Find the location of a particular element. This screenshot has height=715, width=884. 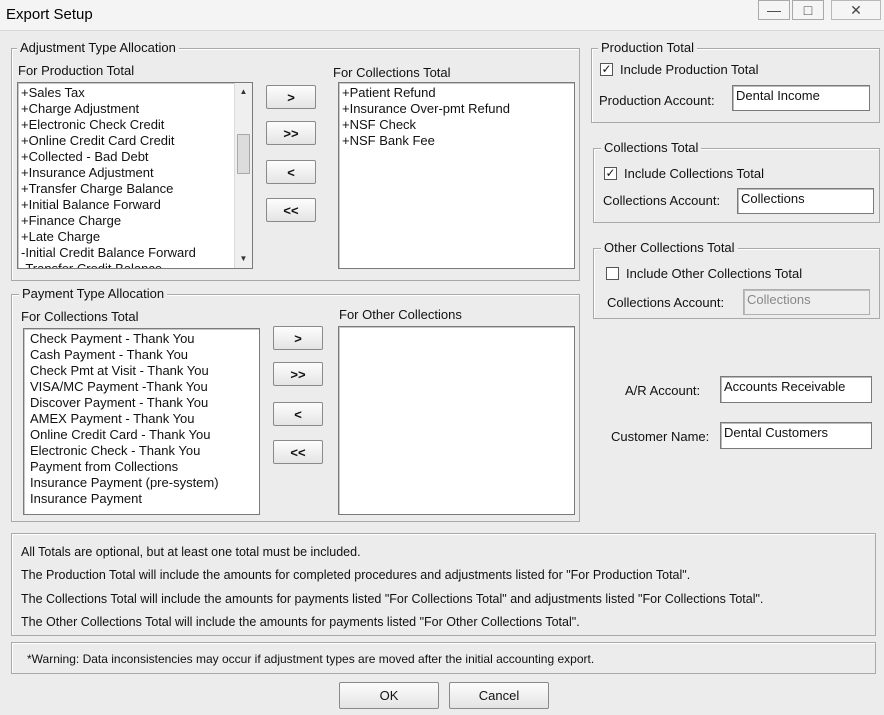

list-item: AMEX Payment - Thank You is located at coordinates (144, 419).